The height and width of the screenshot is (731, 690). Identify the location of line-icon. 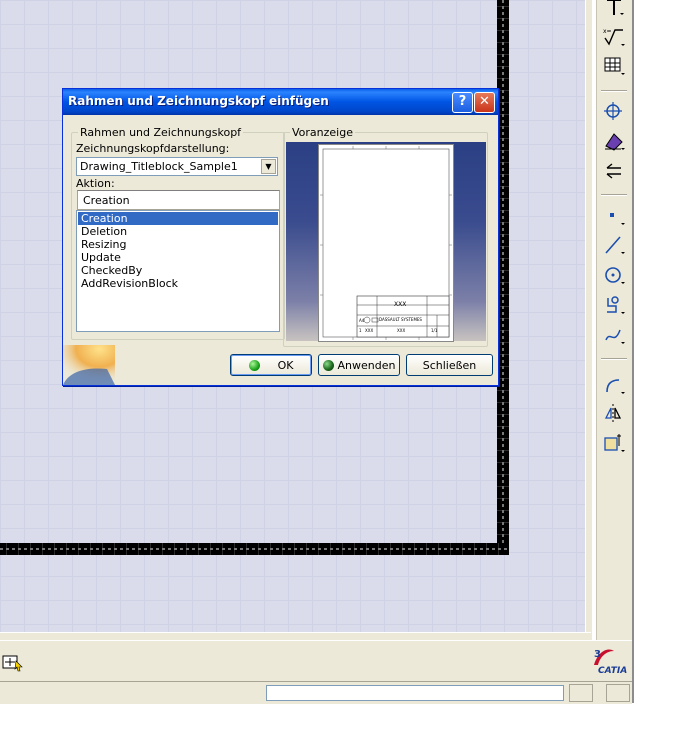
(614, 245).